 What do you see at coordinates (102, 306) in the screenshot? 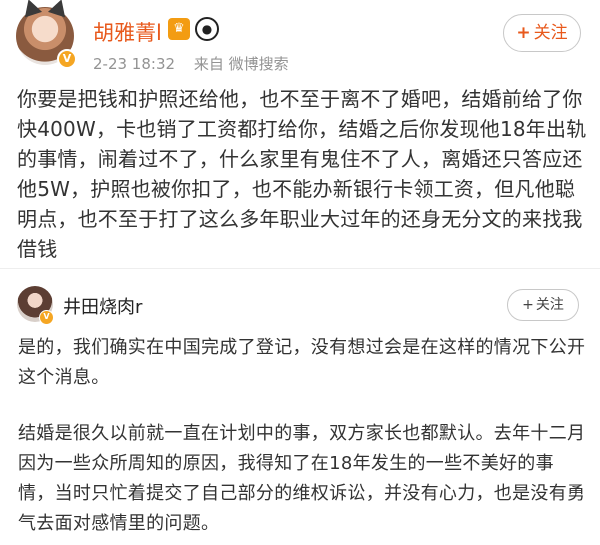
I see `embedded-author-name: 井田烧肉r` at bounding box center [102, 306].